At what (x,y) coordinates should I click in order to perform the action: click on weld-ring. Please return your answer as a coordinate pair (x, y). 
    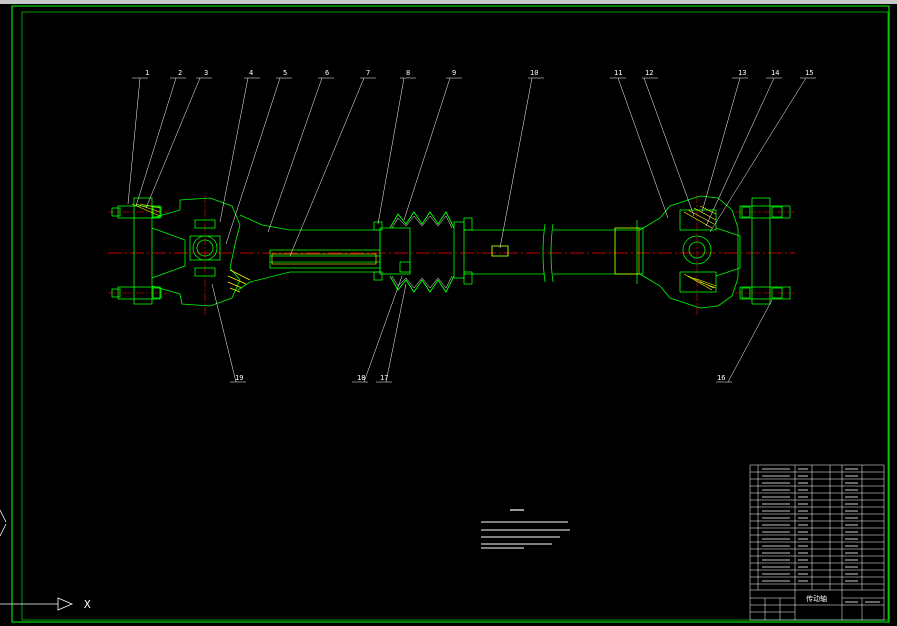
    Looking at the image, I should click on (627, 251).